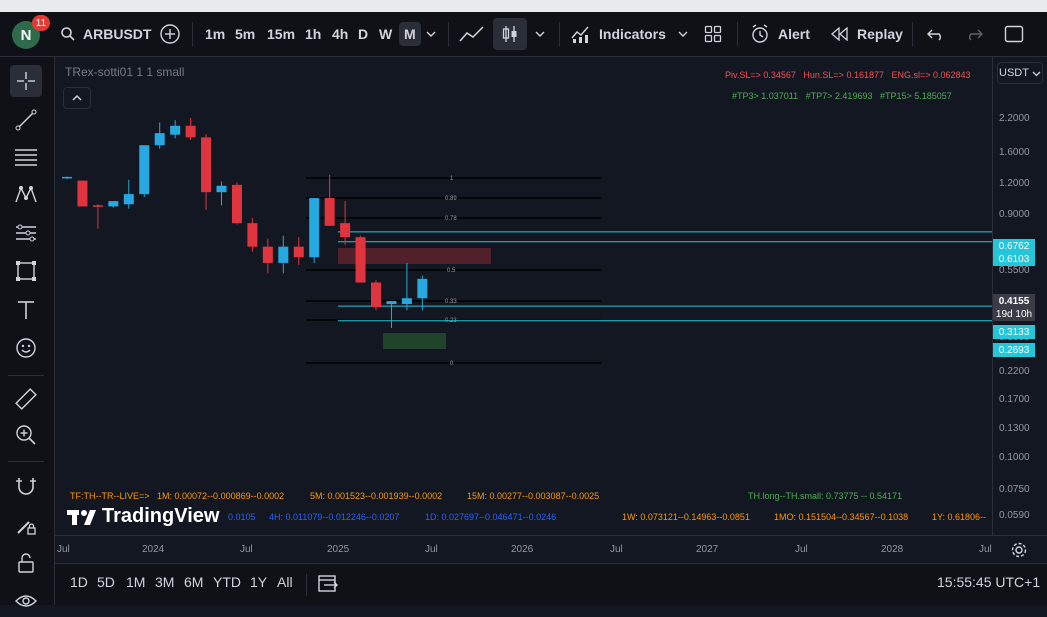  What do you see at coordinates (313, 34) in the screenshot?
I see `interval-1h: 1h` at bounding box center [313, 34].